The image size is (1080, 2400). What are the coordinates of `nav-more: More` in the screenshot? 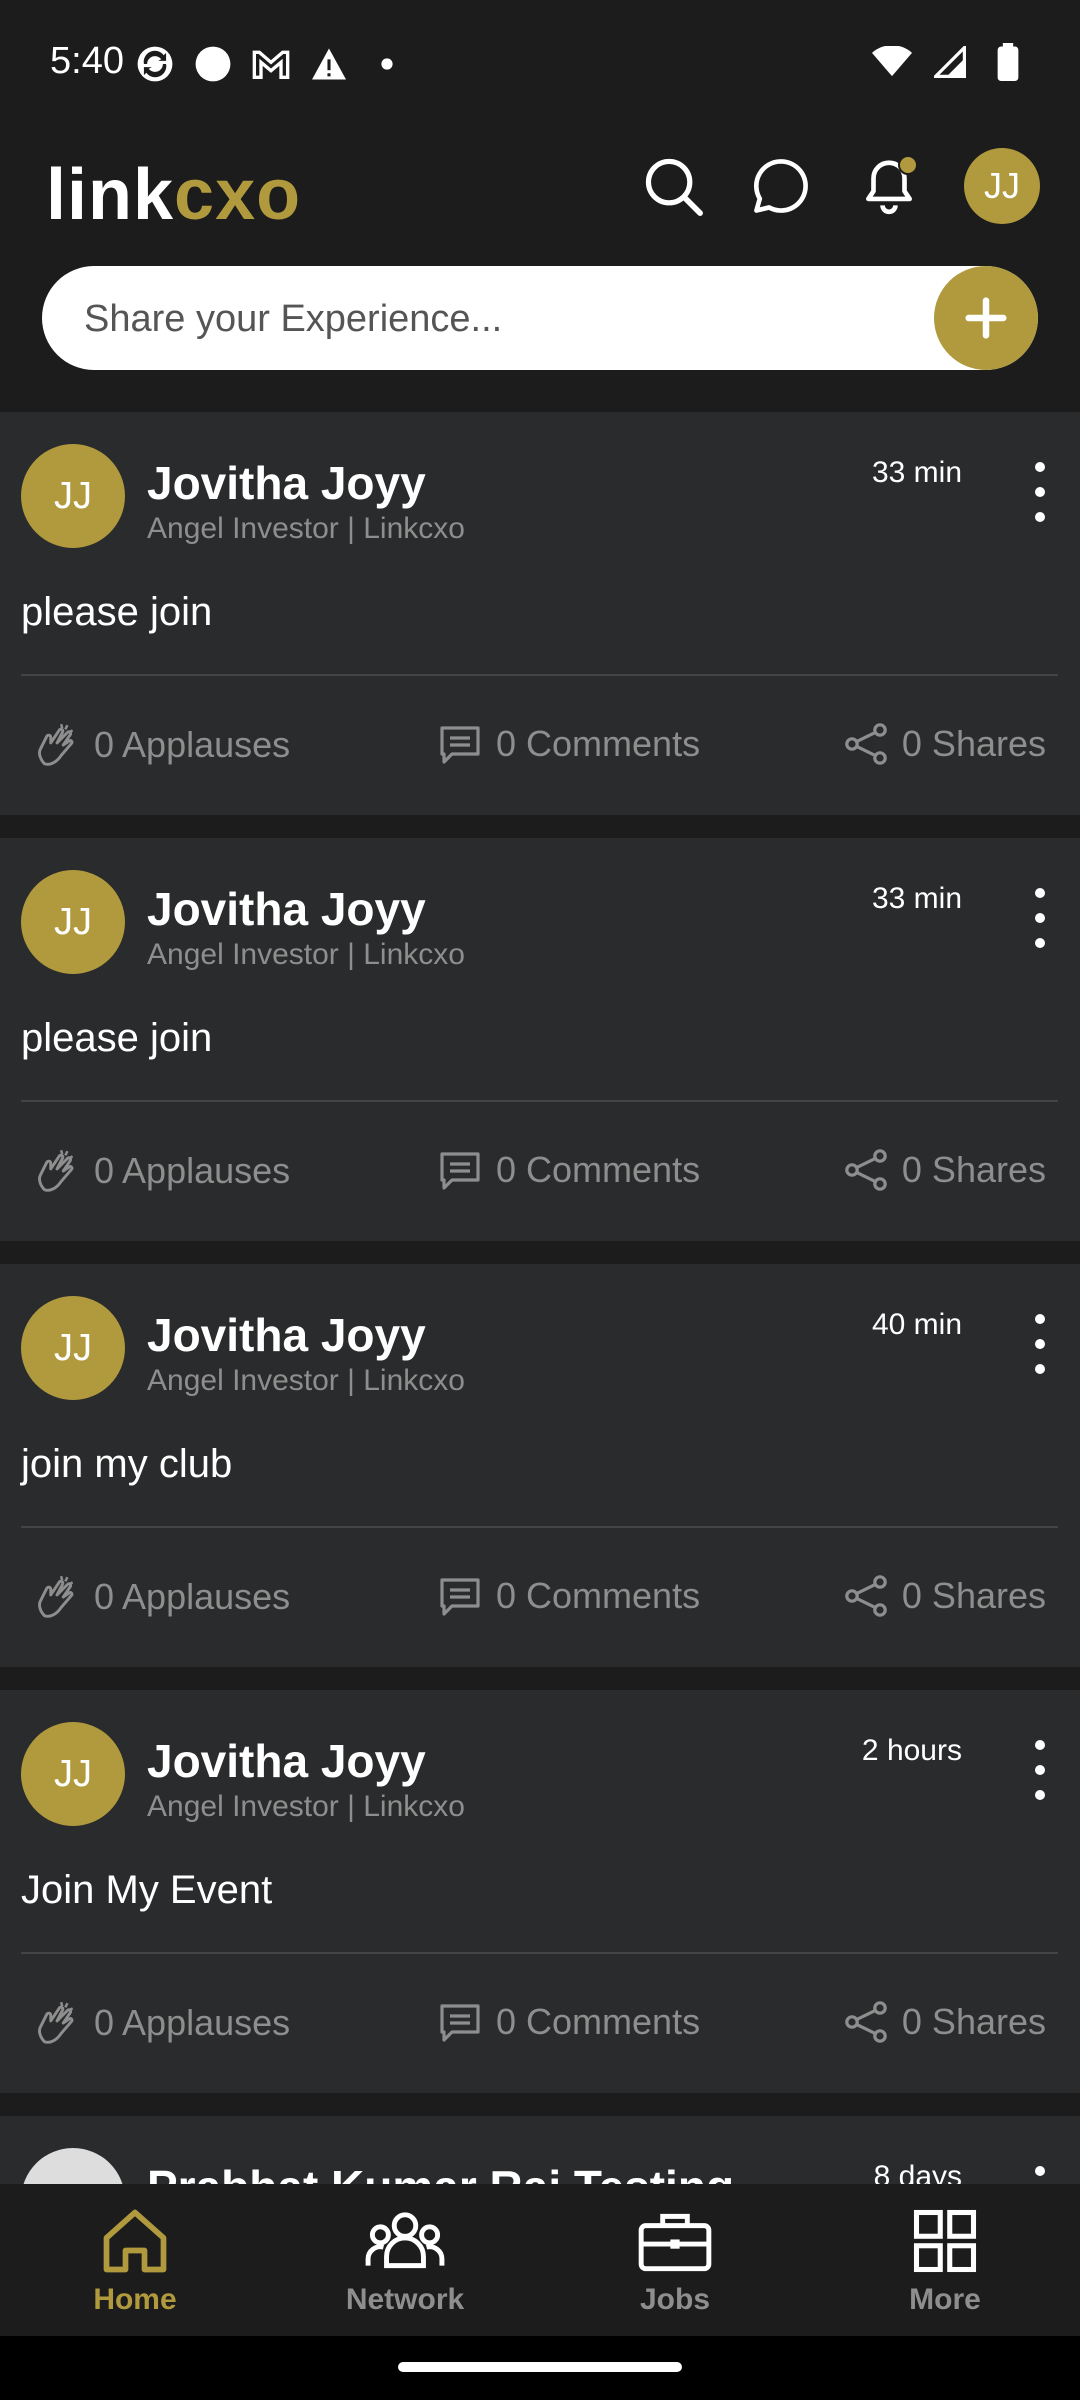 It's located at (945, 2260).